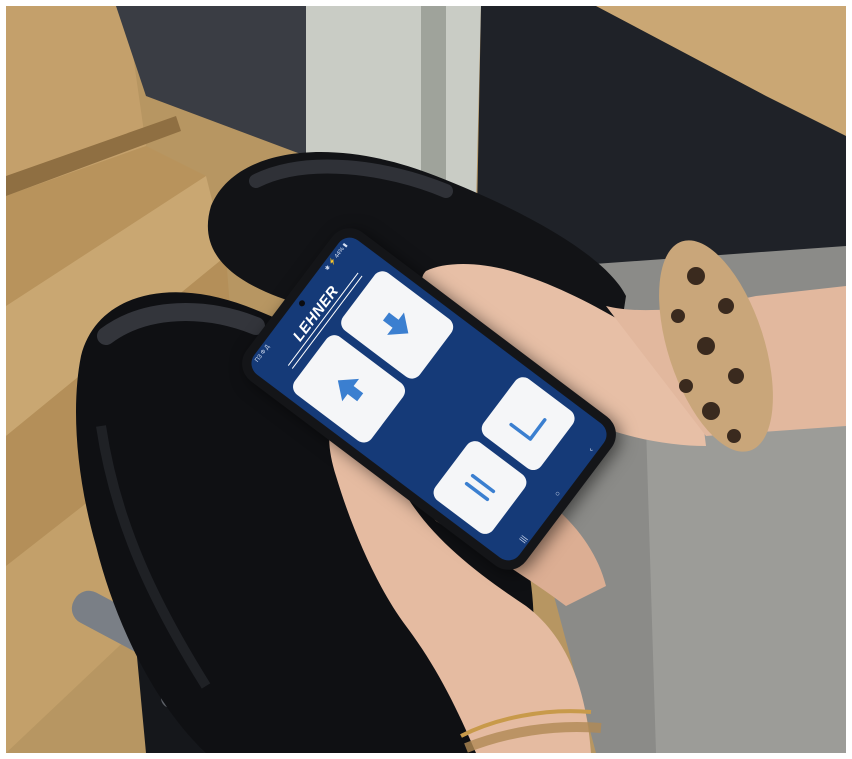 The height and width of the screenshot is (759, 852). What do you see at coordinates (557, 493) in the screenshot?
I see `home-button: ○` at bounding box center [557, 493].